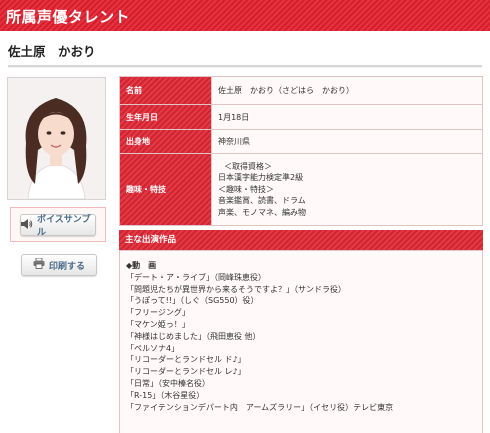  I want to click on profile-row-birthday: 生年月日 1月18日, so click(301, 117).